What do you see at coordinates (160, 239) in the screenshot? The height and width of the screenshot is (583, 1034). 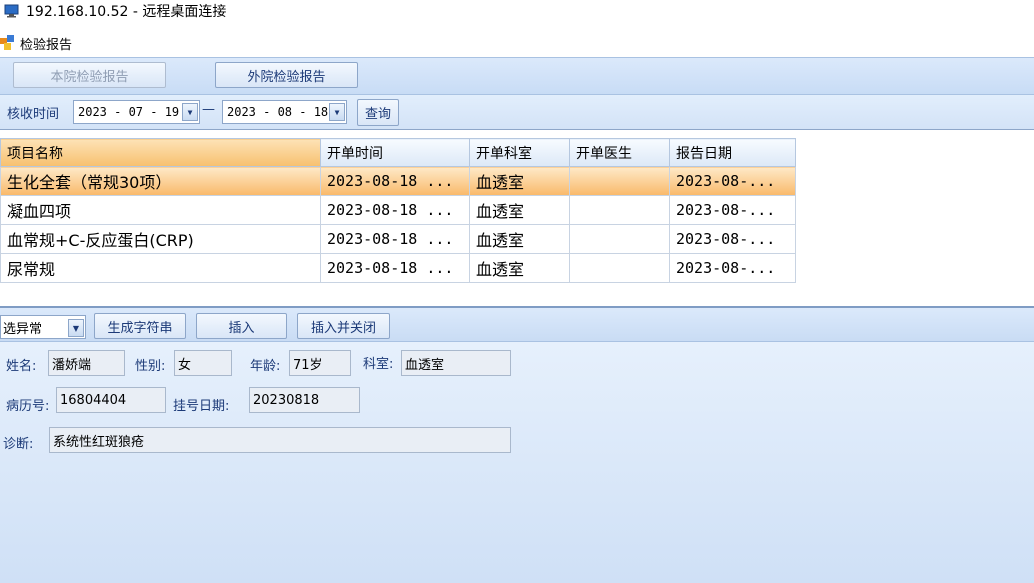 I see `cell-item-name: 血常规+C-反应蛋白(CRP)` at bounding box center [160, 239].